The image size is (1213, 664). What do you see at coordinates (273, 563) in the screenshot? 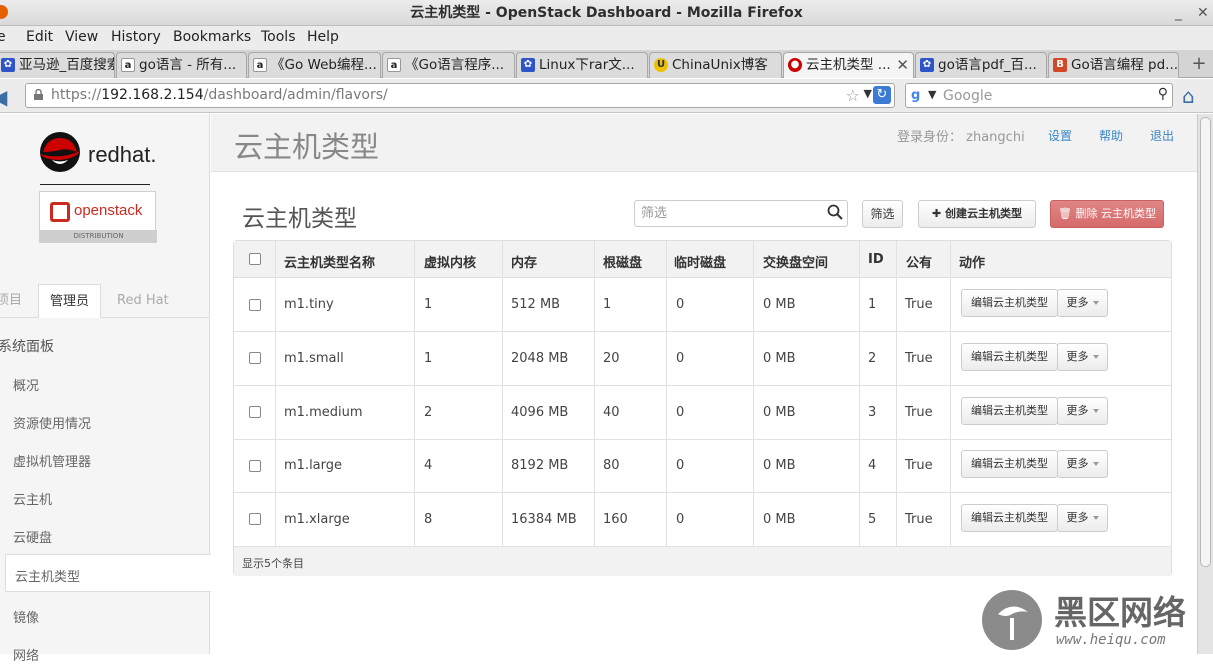
I see `item-count: 显示5个条目` at bounding box center [273, 563].